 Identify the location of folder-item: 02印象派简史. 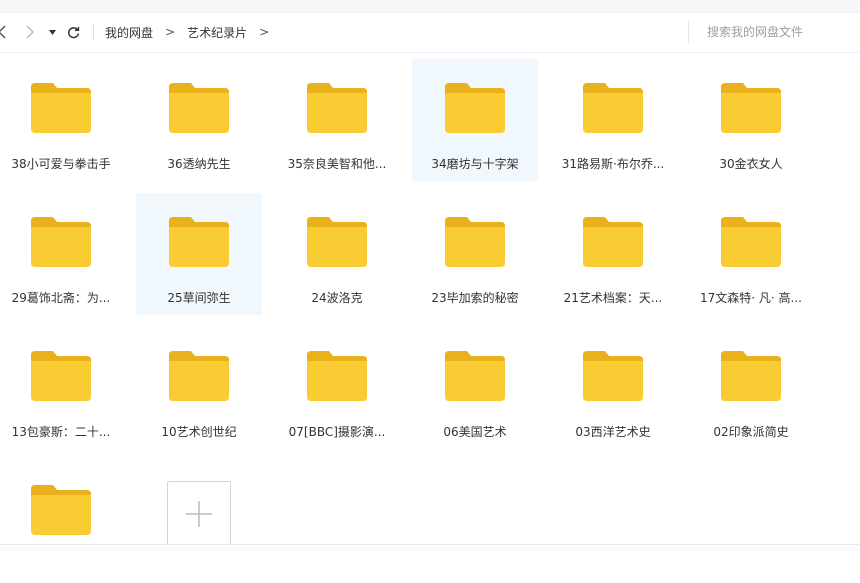
(751, 388).